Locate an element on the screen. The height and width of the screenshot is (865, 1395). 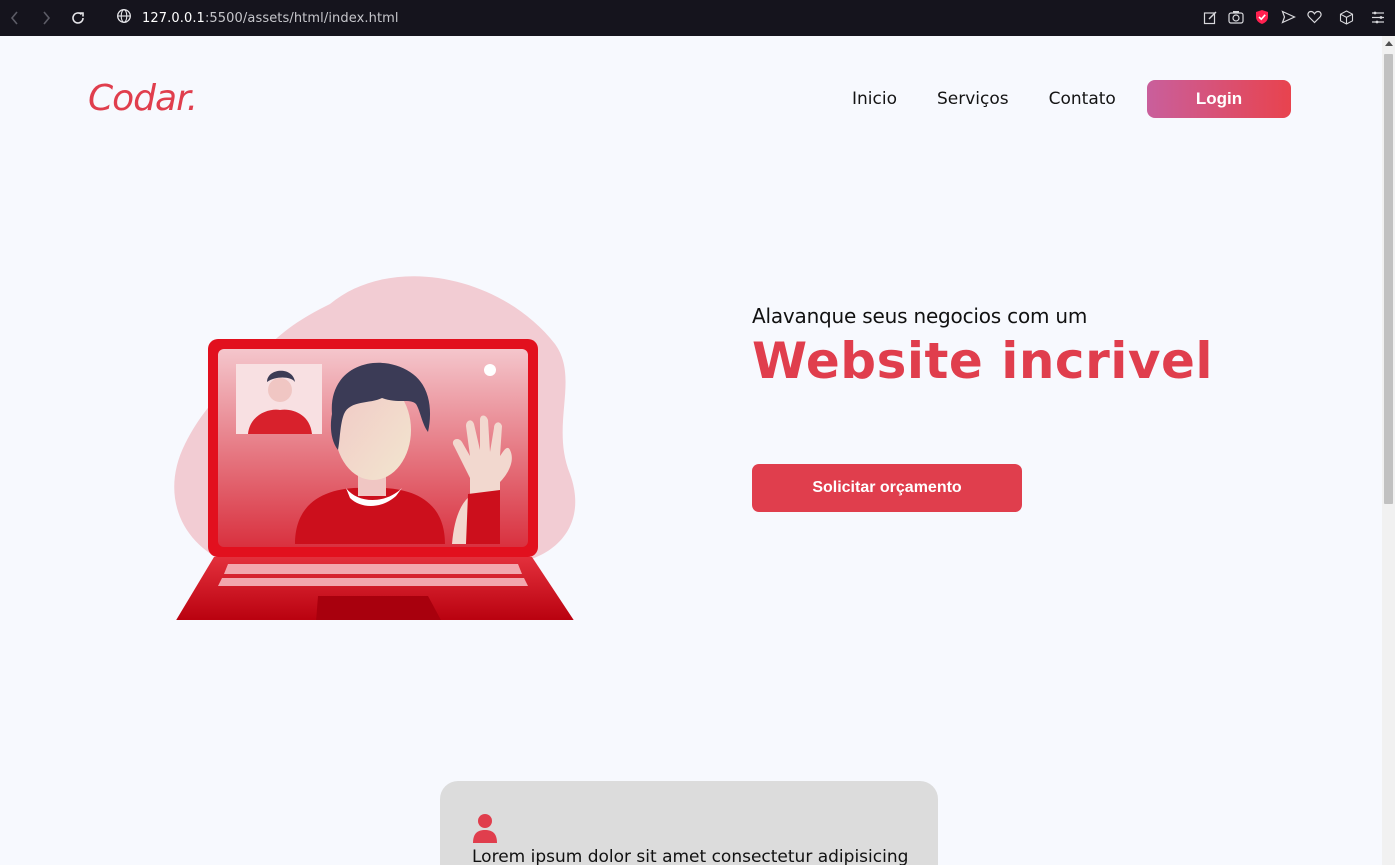
url-text: 127.0.0.1:5500/assets/html/index.html is located at coordinates (270, 18).